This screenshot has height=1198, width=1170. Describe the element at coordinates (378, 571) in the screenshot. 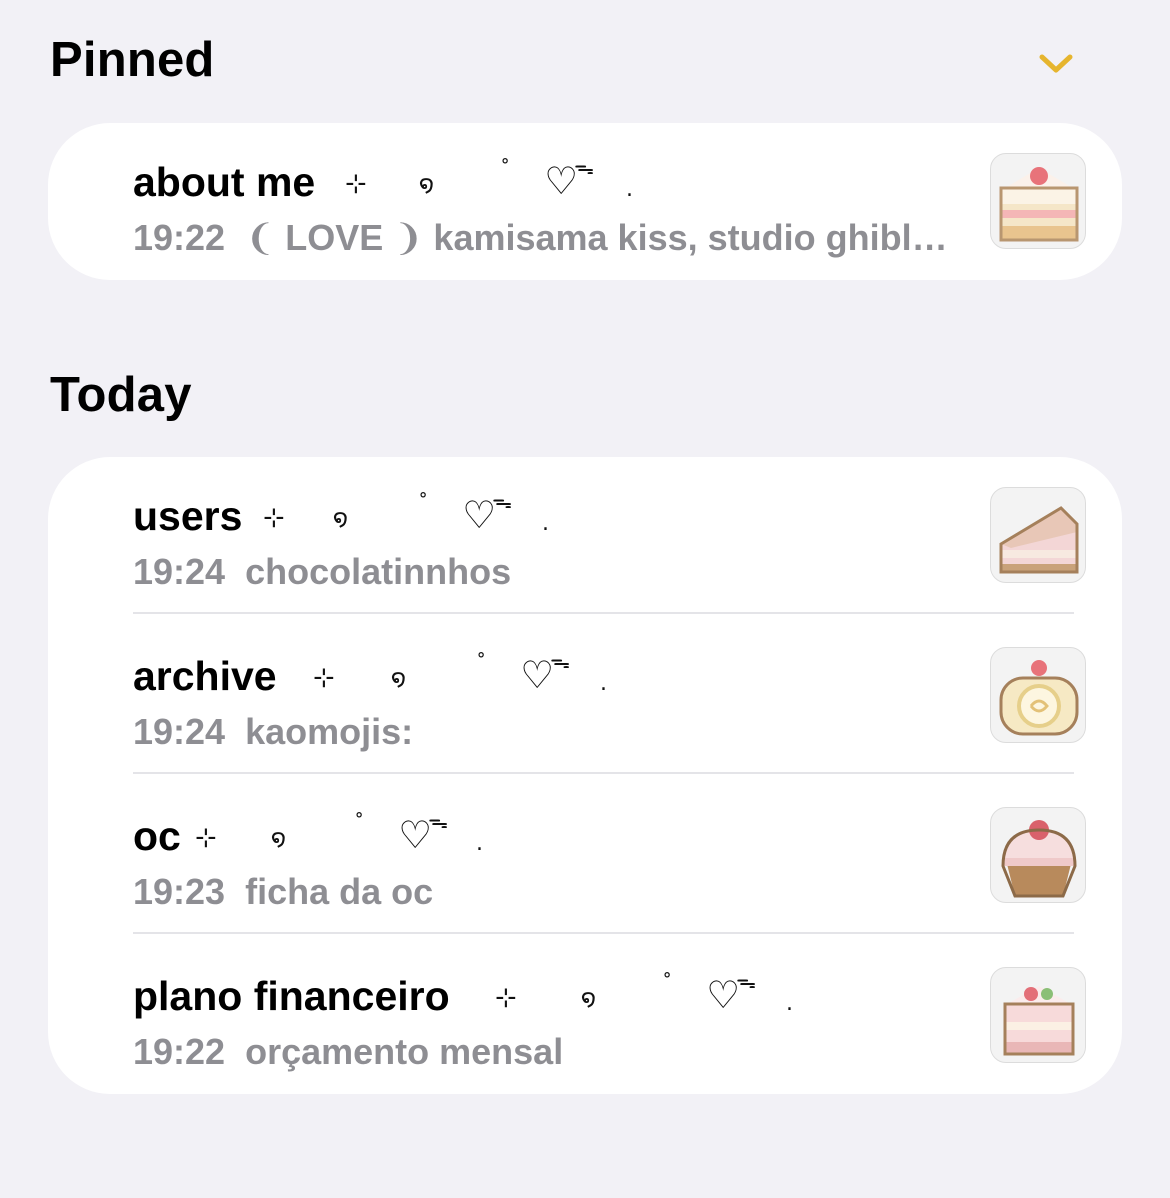

I see `note-preview: chocolatinnhos` at that location.